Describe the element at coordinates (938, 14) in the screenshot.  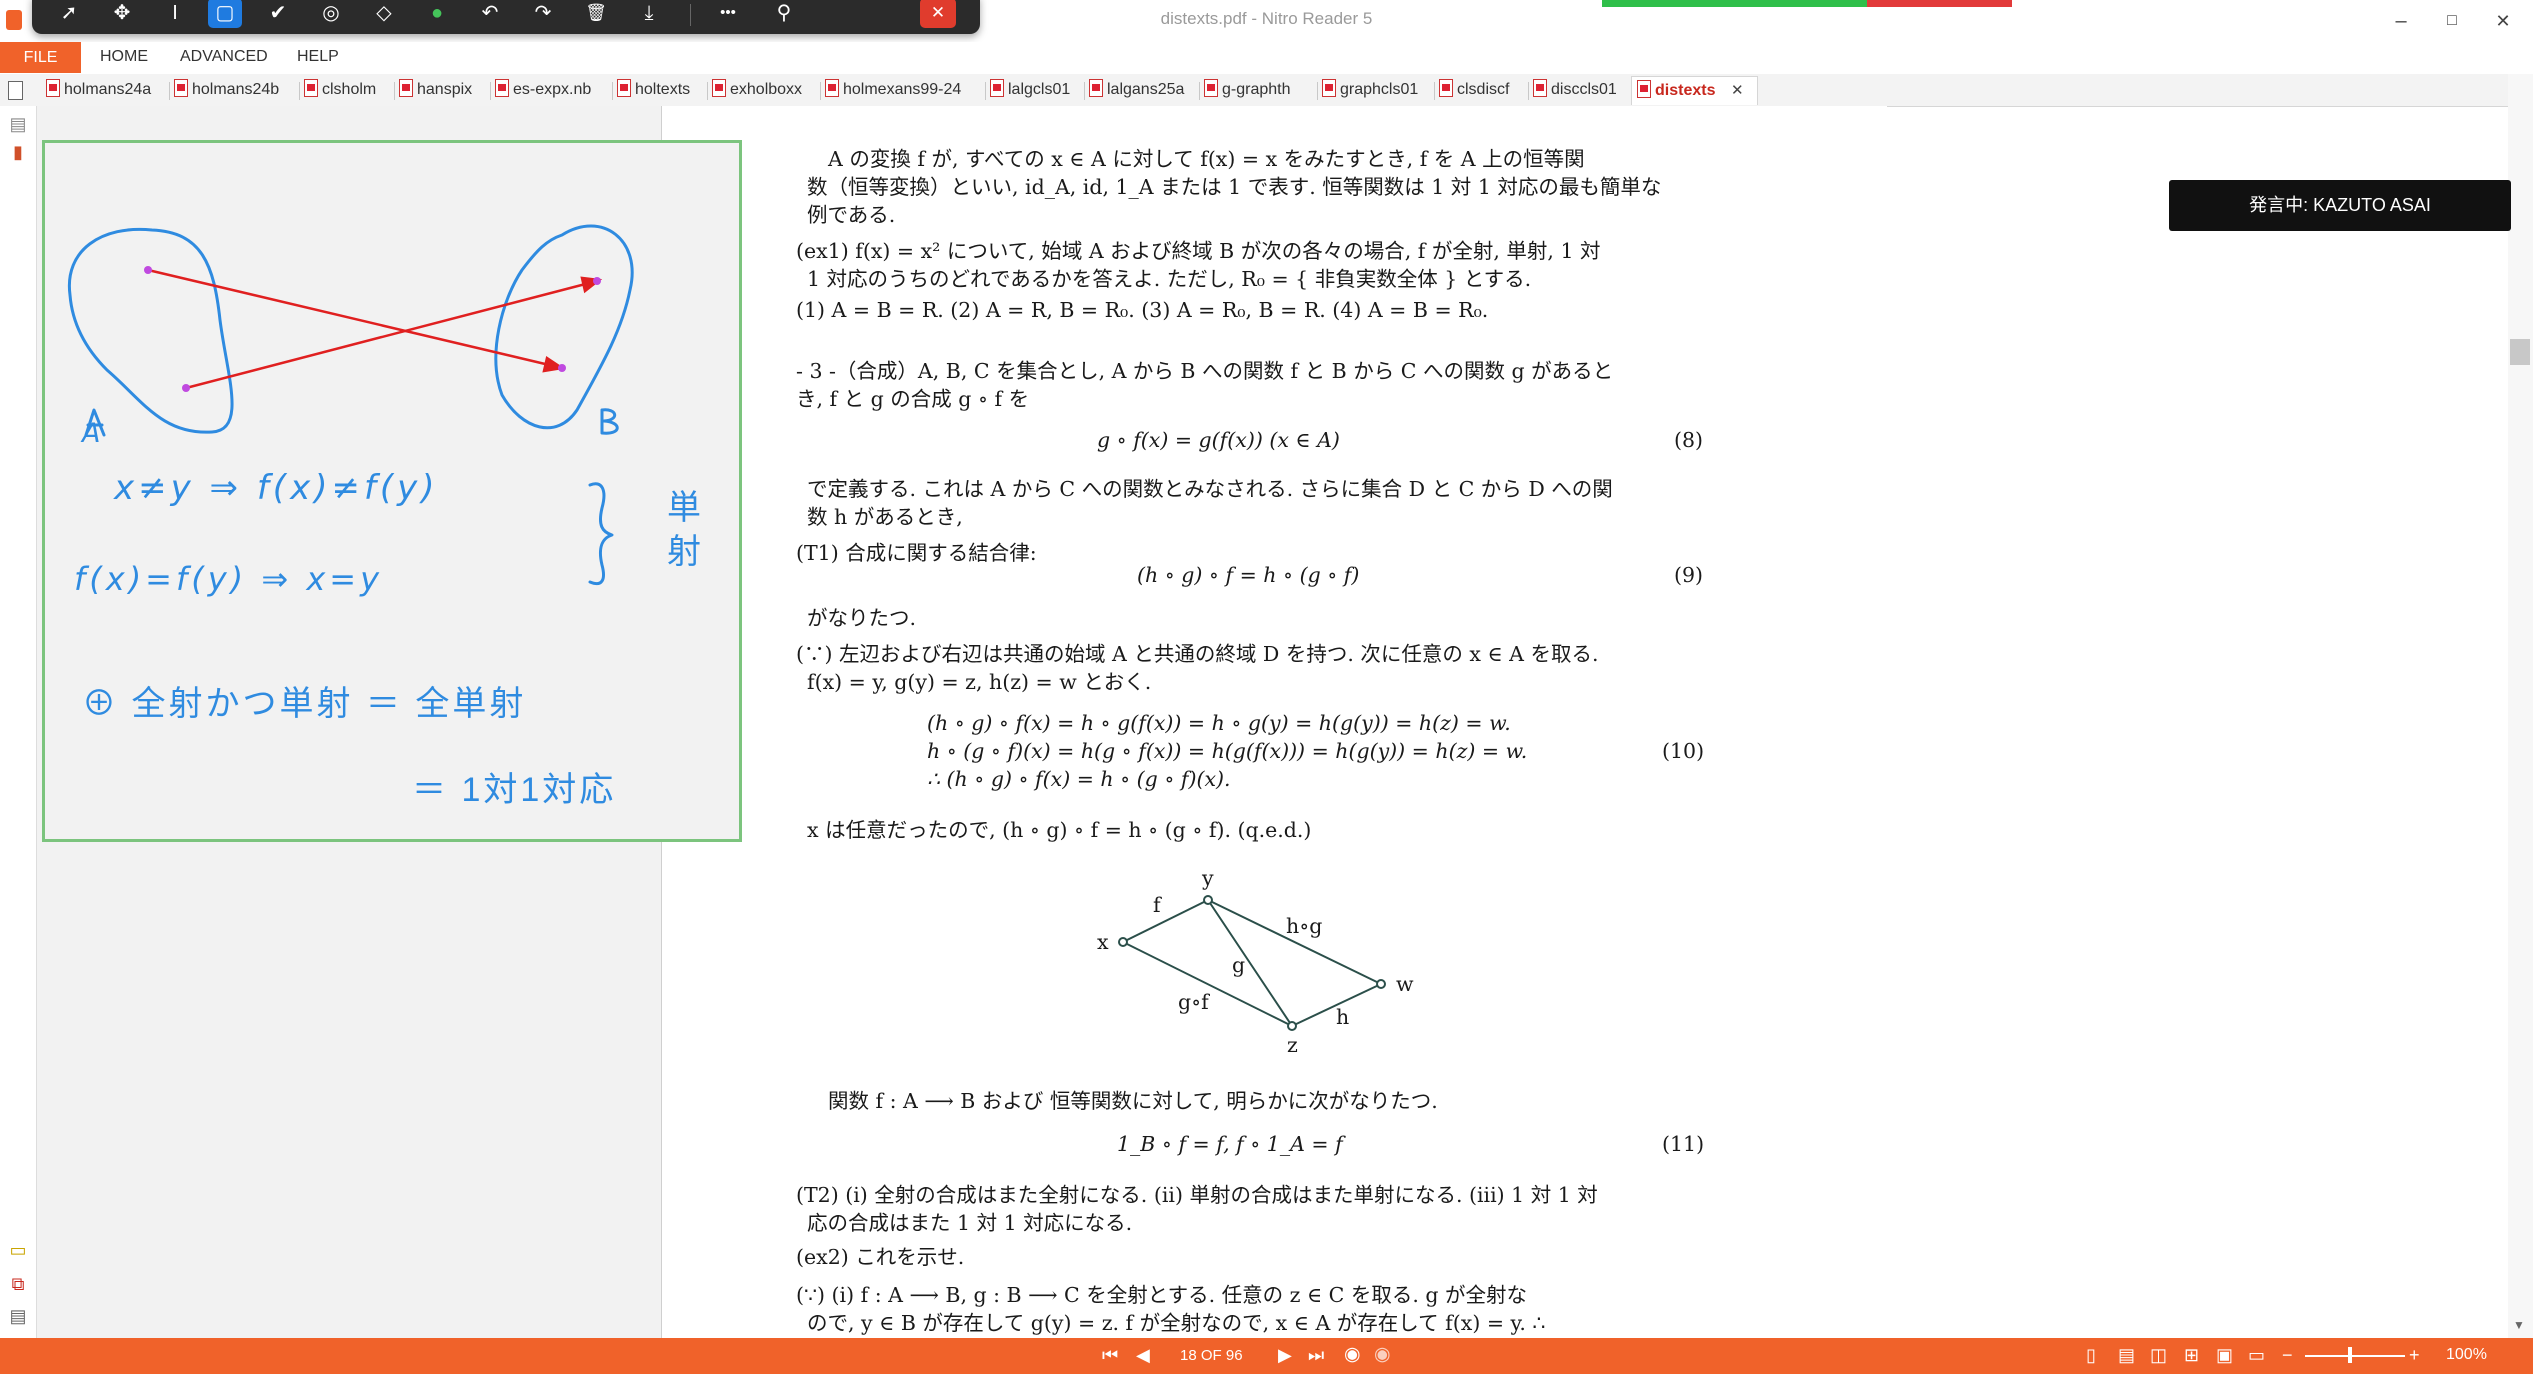
I see `close-icon: ✕` at that location.